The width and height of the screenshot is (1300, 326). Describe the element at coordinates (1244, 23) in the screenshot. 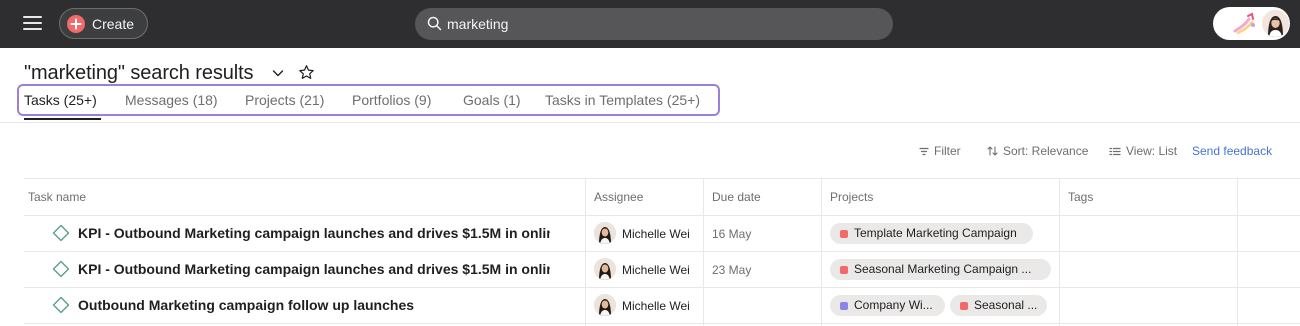

I see `workspace-logo-icon` at that location.